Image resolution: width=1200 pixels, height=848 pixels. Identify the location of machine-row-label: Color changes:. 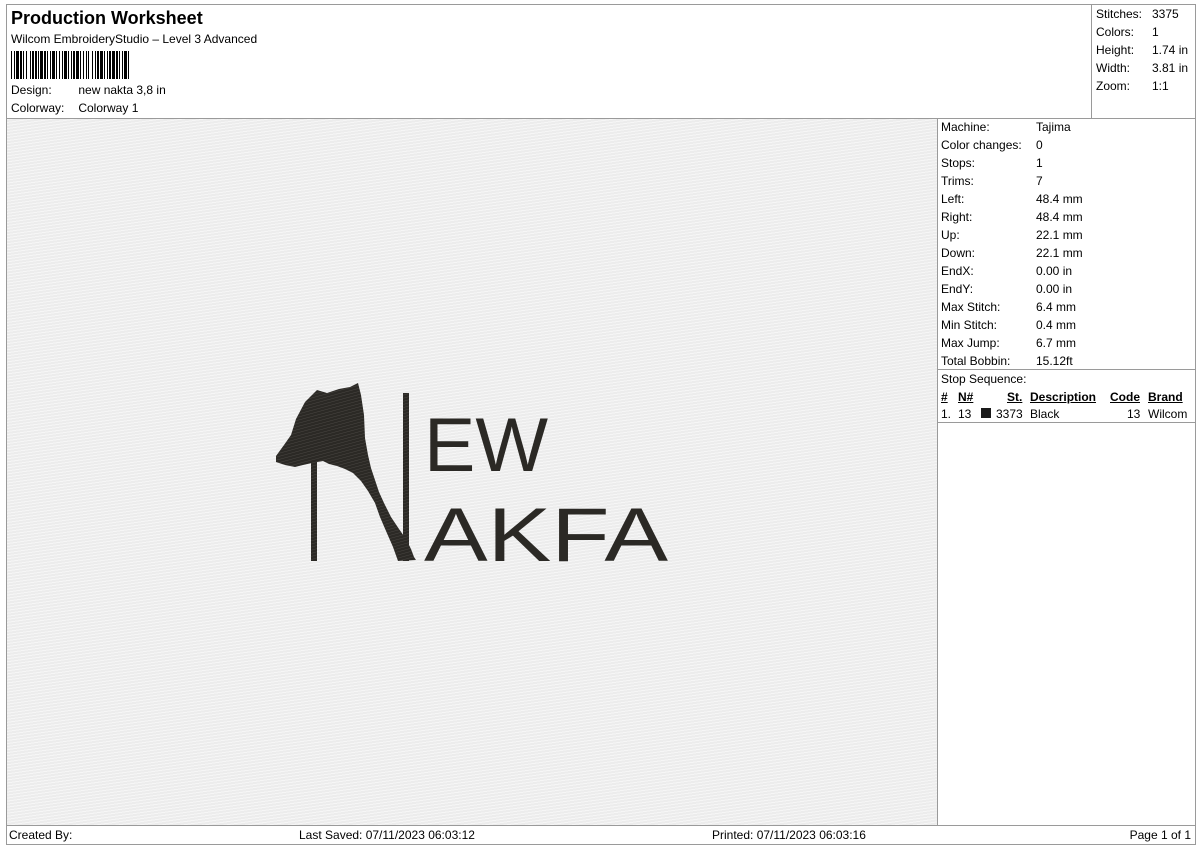
(981, 145).